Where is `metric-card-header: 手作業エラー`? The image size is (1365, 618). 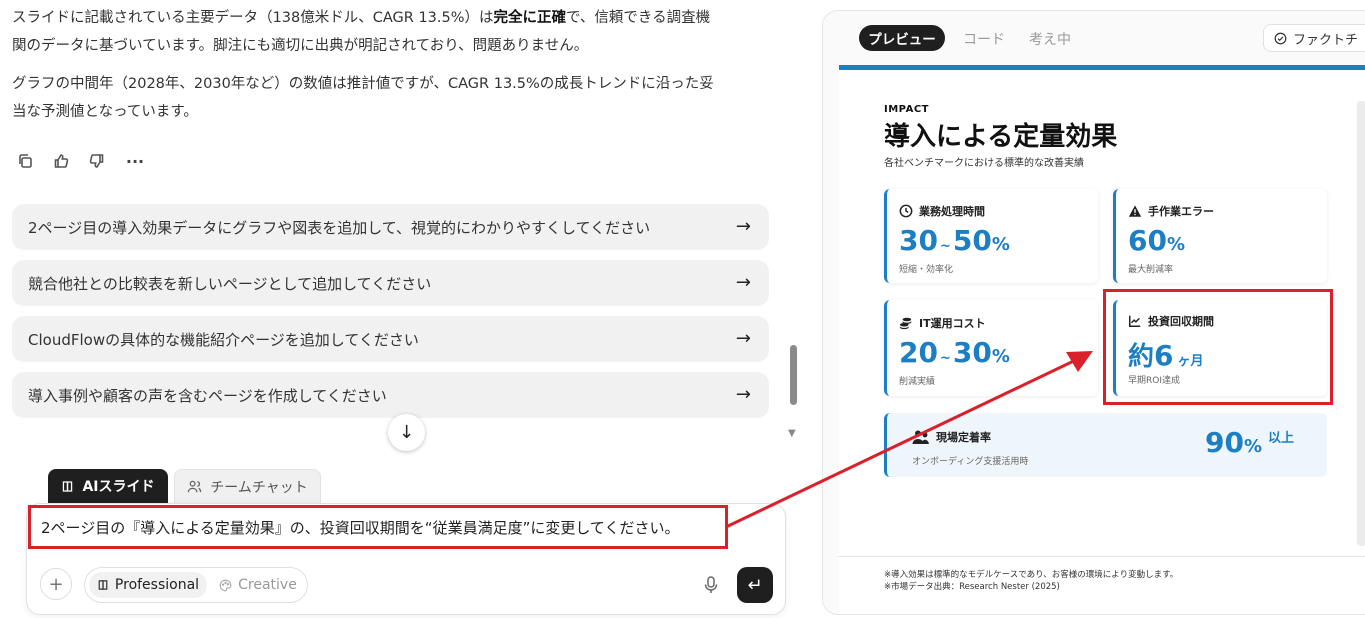 metric-card-header: 手作業エラー is located at coordinates (1171, 211).